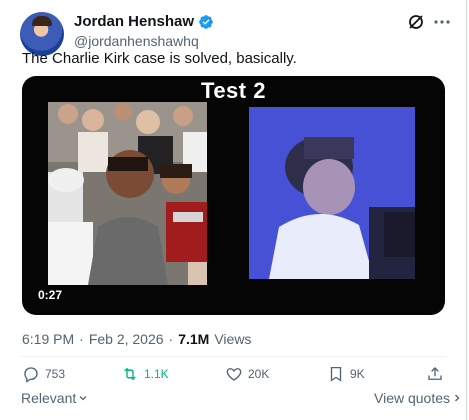 This screenshot has width=469, height=420. What do you see at coordinates (31, 375) in the screenshot?
I see `reply-icon` at bounding box center [31, 375].